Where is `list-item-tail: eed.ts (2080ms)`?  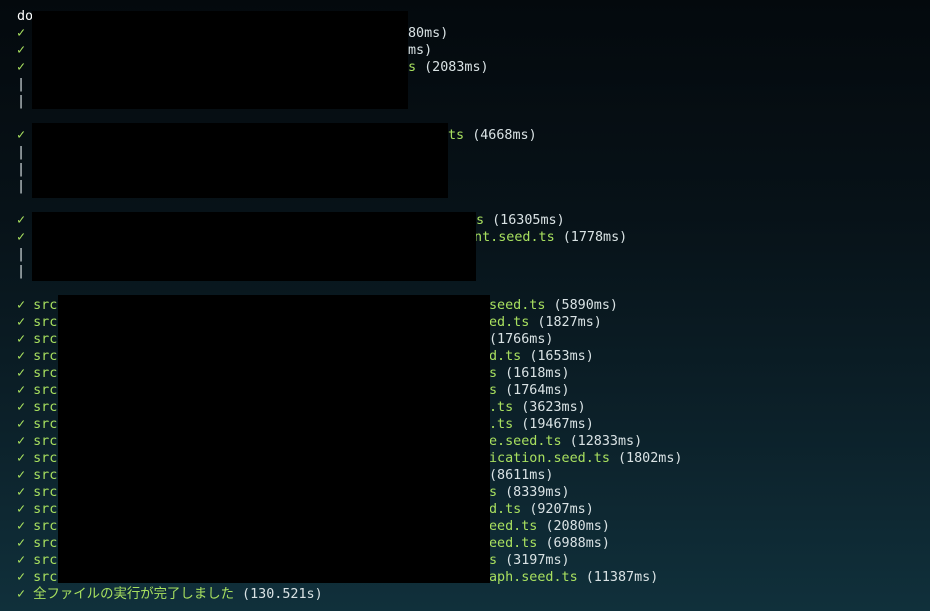
list-item-tail: eed.ts (2080ms) is located at coordinates (549, 526).